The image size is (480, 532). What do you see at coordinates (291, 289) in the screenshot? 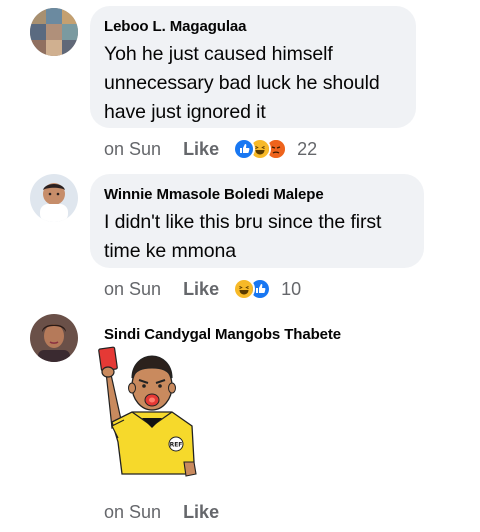
I see `reaction-count: 10` at bounding box center [291, 289].